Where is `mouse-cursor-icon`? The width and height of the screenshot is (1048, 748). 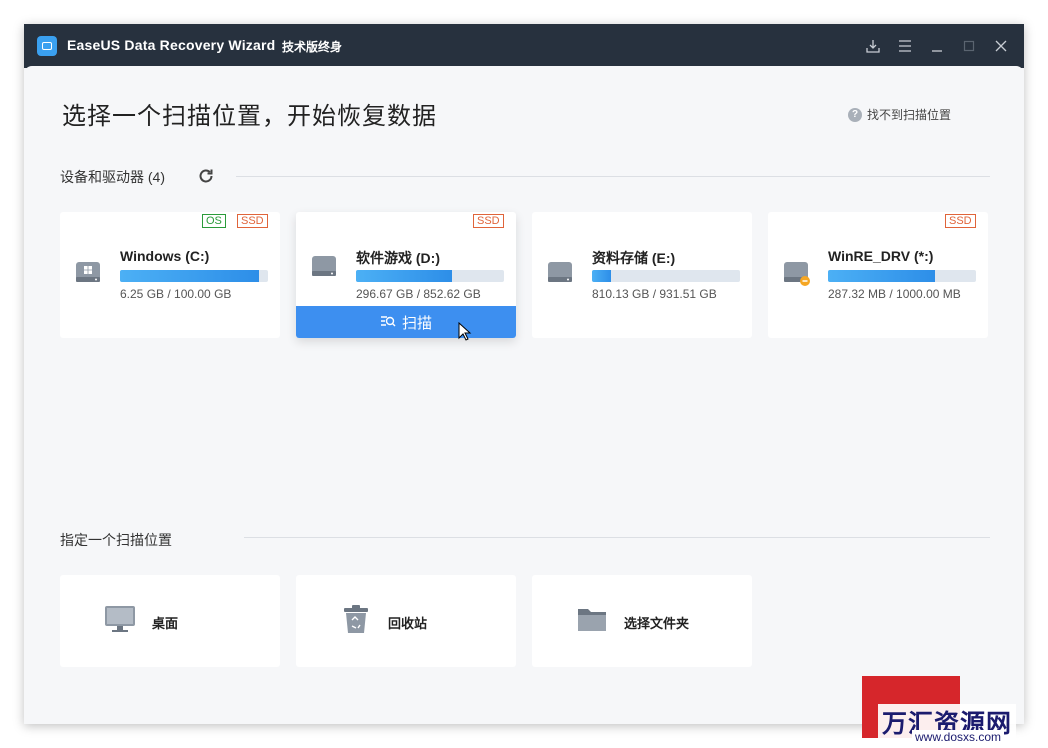 mouse-cursor-icon is located at coordinates (465, 334).